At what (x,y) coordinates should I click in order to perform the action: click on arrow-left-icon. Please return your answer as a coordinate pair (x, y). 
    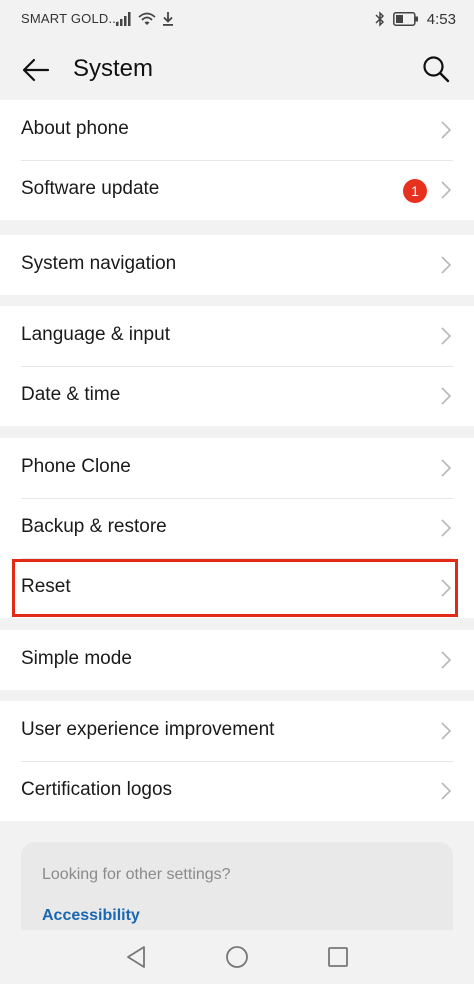
    Looking at the image, I should click on (36, 70).